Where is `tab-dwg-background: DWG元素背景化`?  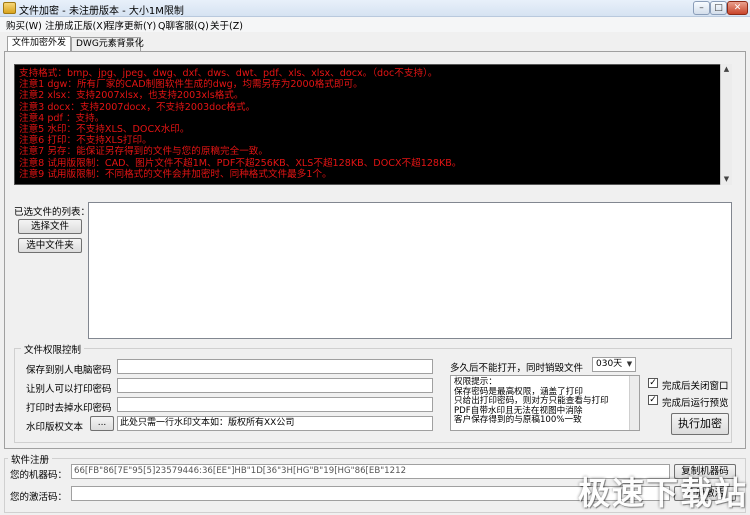
tab-dwg-background: DWG元素背景化 is located at coordinates (107, 44).